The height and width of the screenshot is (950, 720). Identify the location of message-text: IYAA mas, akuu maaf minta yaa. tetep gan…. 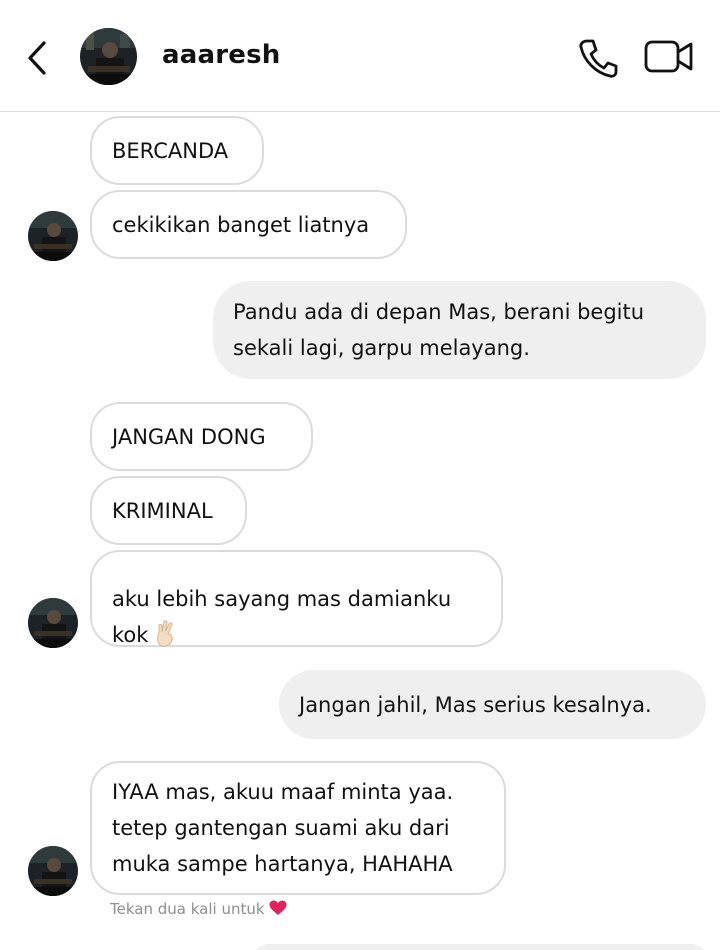
(283, 828).